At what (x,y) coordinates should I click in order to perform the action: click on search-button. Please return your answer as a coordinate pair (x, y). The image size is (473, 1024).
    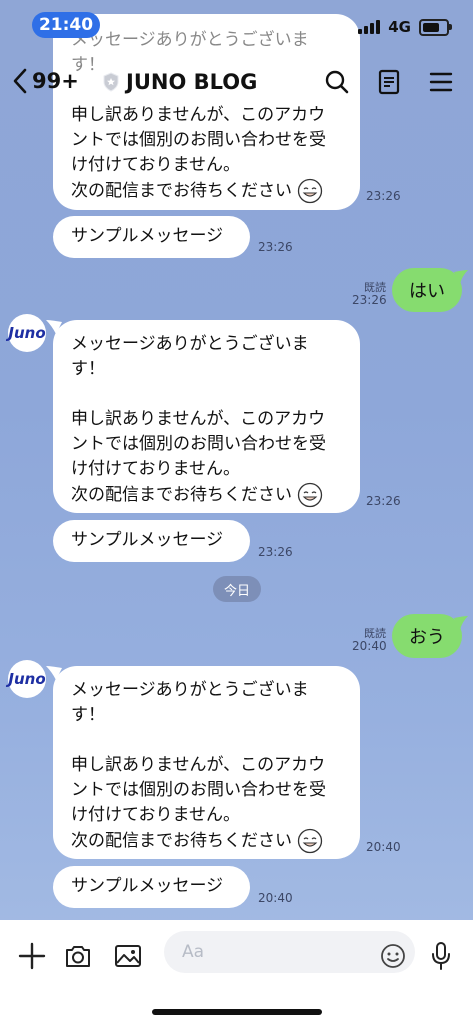
    Looking at the image, I should click on (337, 82).